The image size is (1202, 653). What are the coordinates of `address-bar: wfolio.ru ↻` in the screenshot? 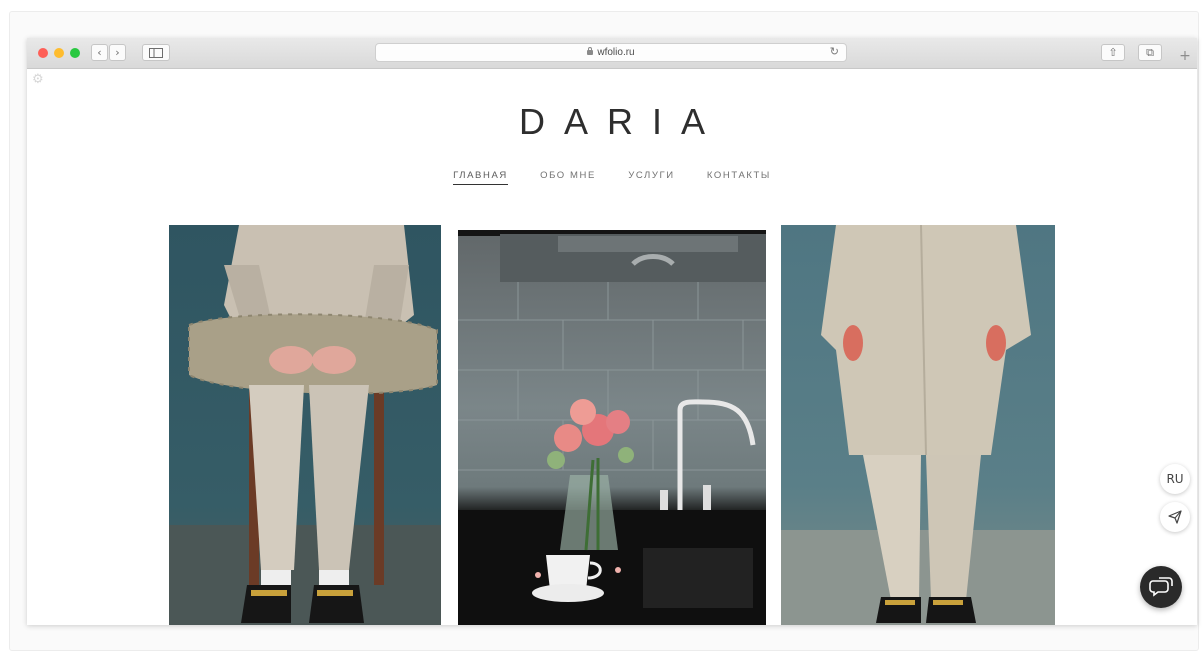 It's located at (611, 52).